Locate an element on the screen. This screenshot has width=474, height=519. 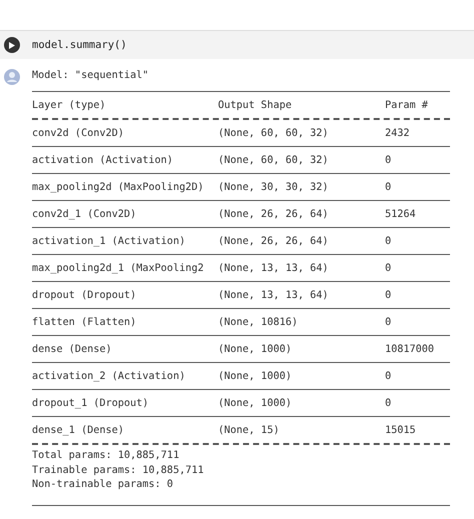
play-icon is located at coordinates (12, 45).